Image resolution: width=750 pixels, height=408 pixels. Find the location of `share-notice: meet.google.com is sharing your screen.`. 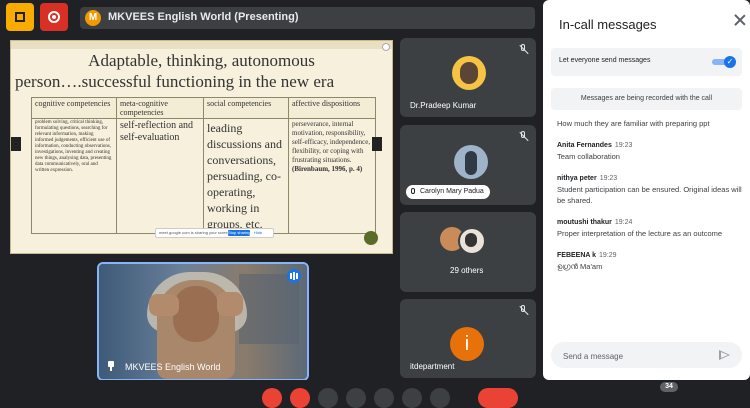

share-notice: meet.google.com is sharing your screen. is located at coordinates (195, 232).